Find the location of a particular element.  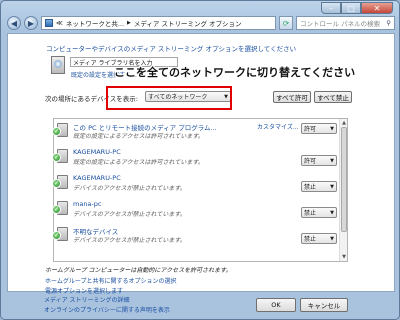

search-input: コントロール パネルの検索 ⚲ is located at coordinates (345, 23).